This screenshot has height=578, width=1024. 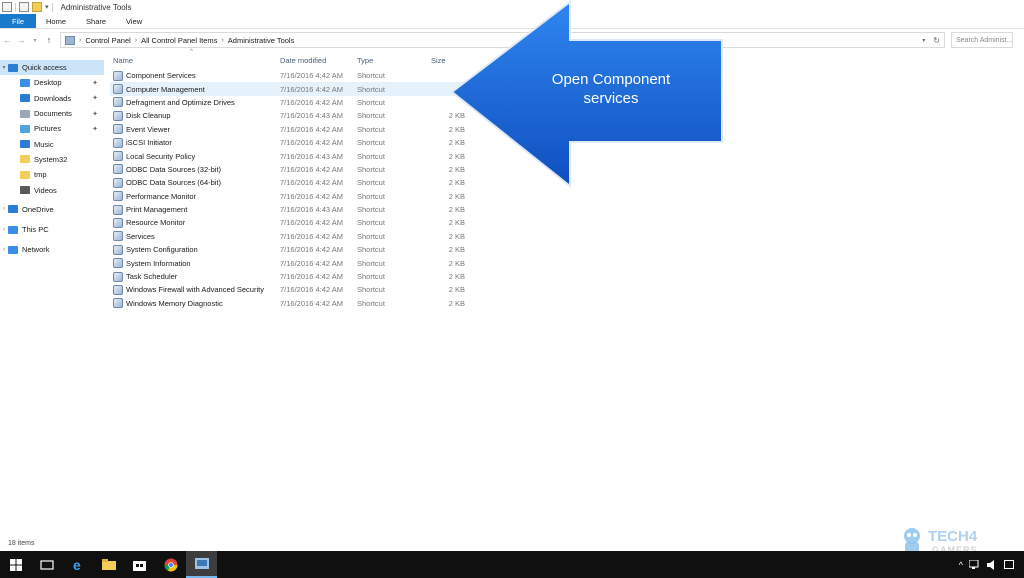 What do you see at coordinates (170, 564) in the screenshot?
I see `chrome-icon` at bounding box center [170, 564].